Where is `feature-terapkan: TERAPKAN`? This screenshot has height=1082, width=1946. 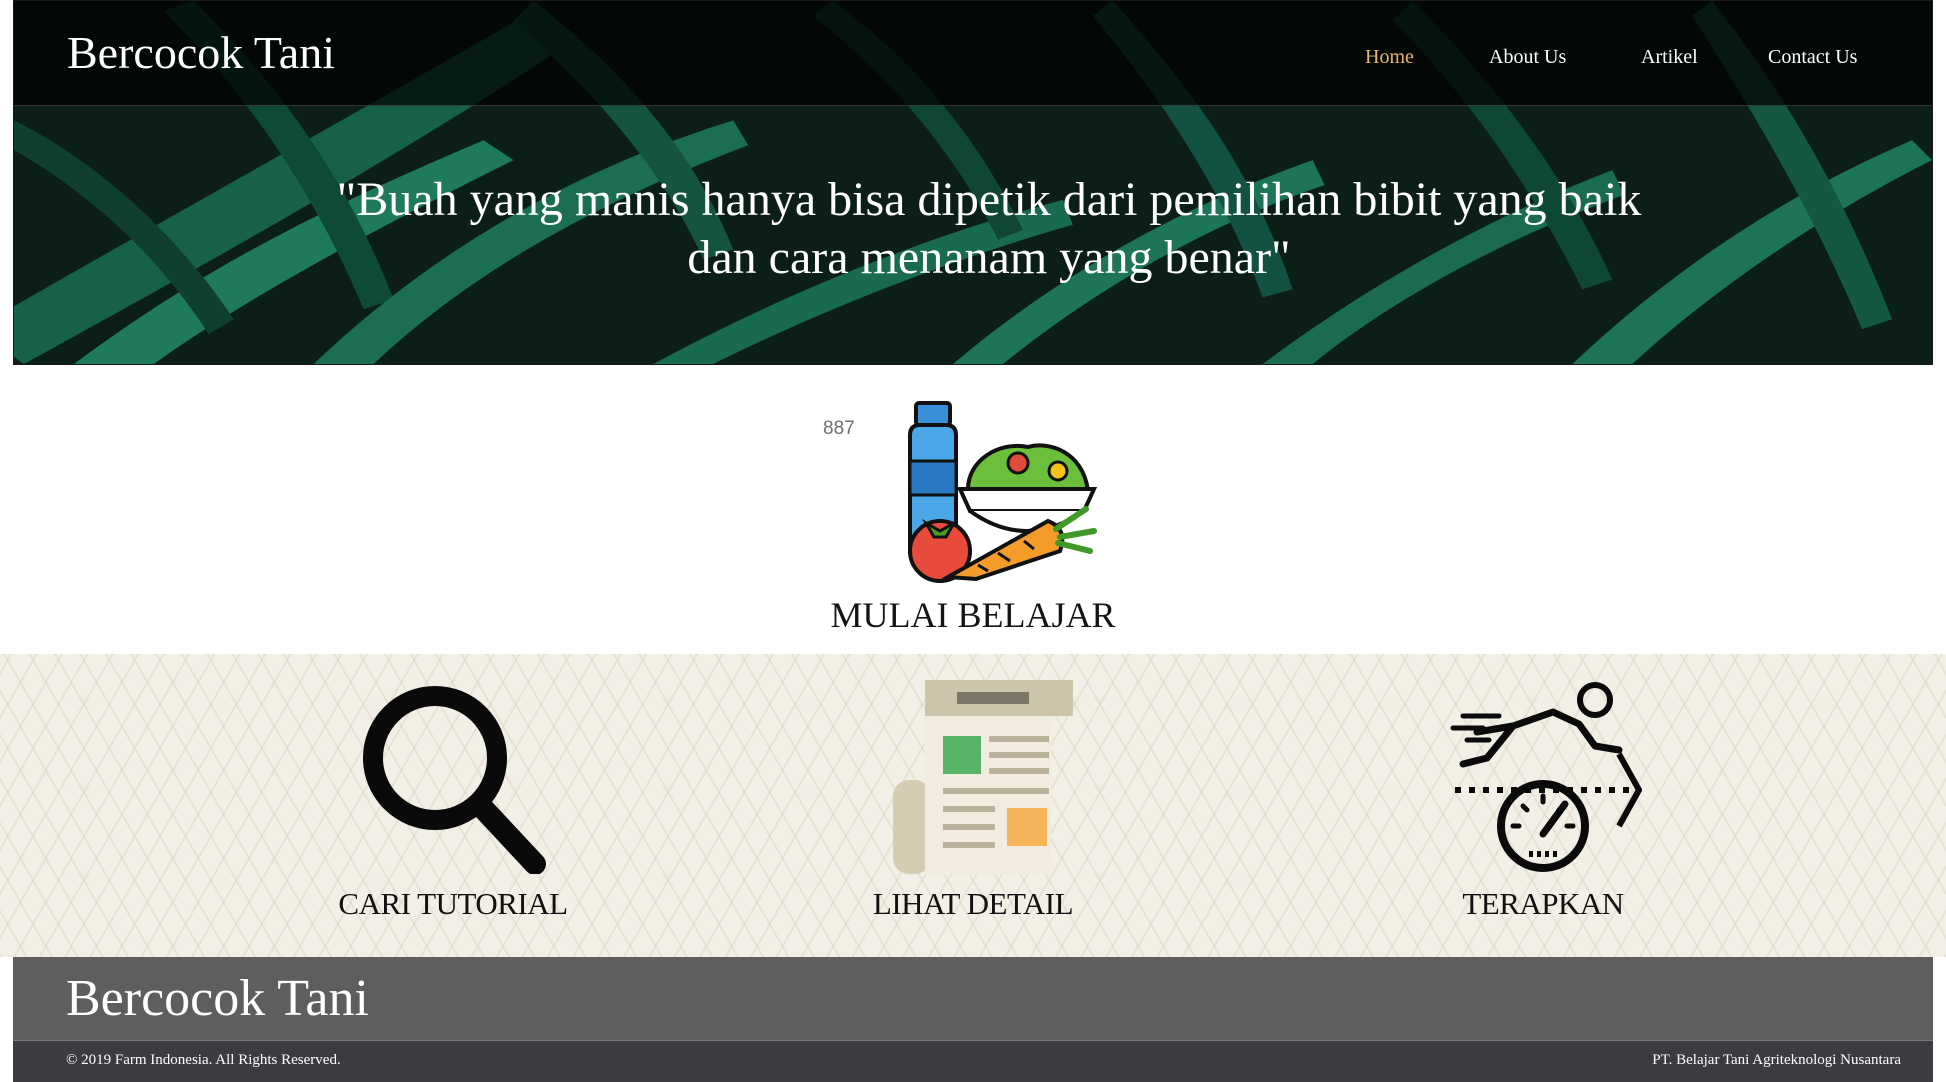
feature-terapkan: TERAPKAN is located at coordinates (1543, 805).